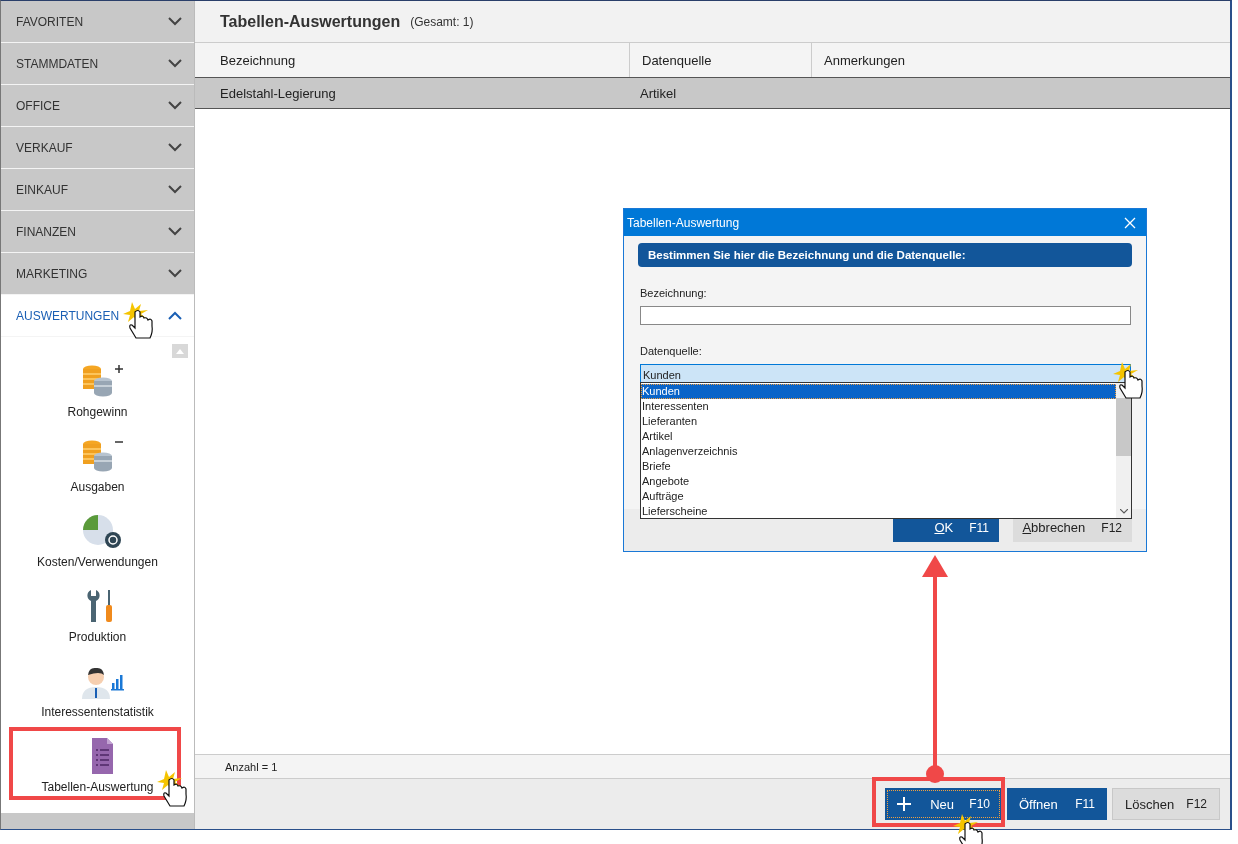 The image size is (1238, 844). What do you see at coordinates (1166, 804) in the screenshot?
I see `action-button: Löschen F12` at bounding box center [1166, 804].